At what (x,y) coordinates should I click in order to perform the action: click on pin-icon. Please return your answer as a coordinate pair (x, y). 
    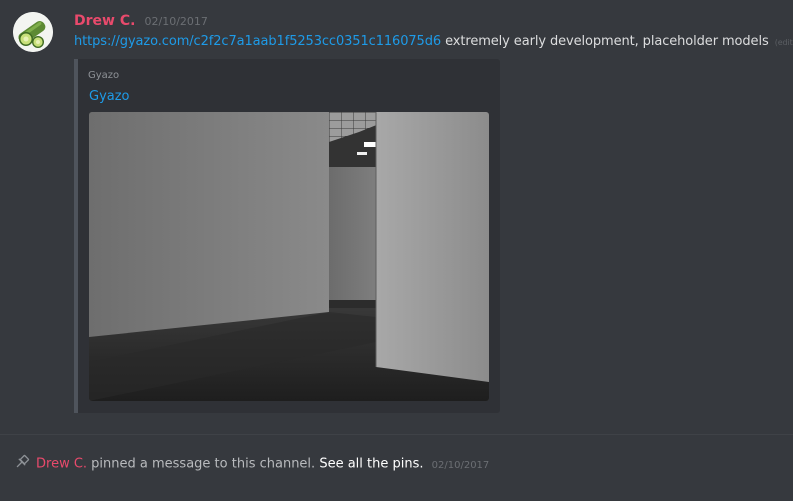
    Looking at the image, I should click on (22, 462).